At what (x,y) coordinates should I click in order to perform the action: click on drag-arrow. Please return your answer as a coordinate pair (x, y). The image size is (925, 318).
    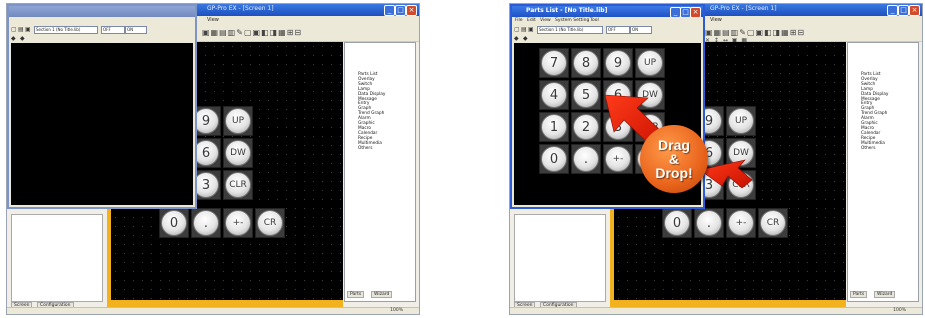
    Looking at the image, I should click on (678, 141).